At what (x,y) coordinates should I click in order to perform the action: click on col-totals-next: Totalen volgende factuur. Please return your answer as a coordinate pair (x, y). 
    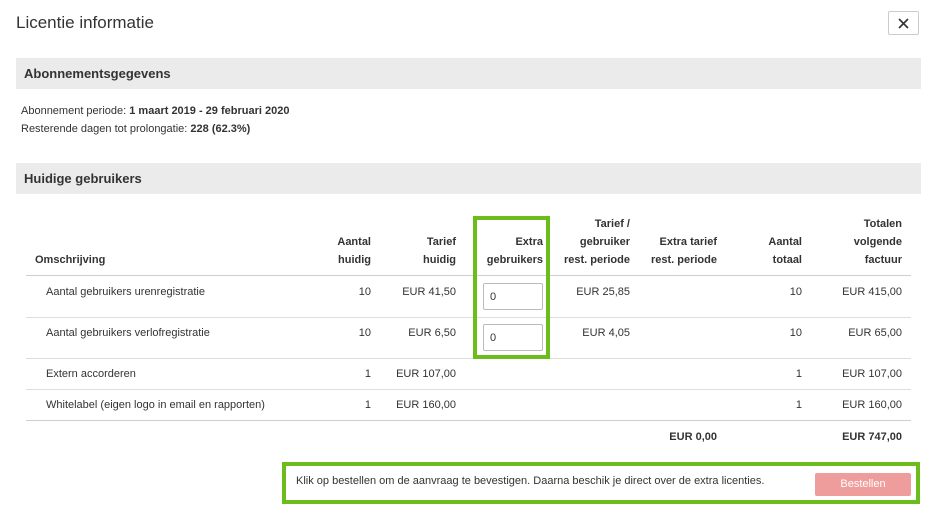
    Looking at the image, I should click on (877, 242).